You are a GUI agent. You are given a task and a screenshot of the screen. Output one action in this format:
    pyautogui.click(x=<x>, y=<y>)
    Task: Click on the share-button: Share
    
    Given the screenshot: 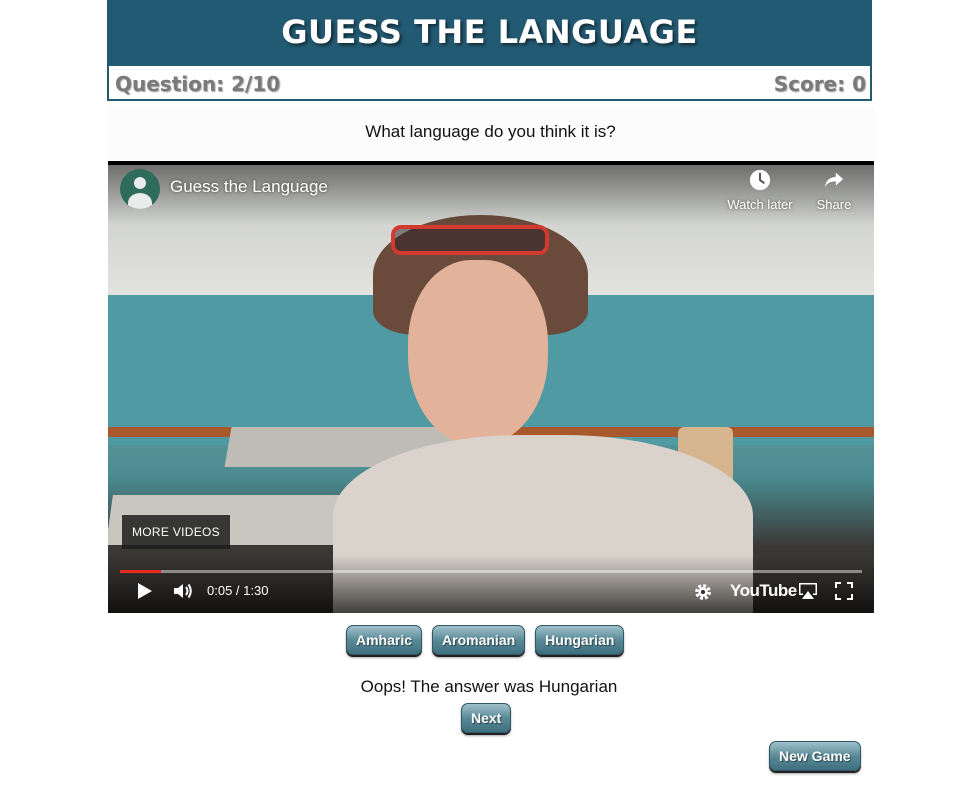 What is the action you would take?
    pyautogui.click(x=834, y=190)
    